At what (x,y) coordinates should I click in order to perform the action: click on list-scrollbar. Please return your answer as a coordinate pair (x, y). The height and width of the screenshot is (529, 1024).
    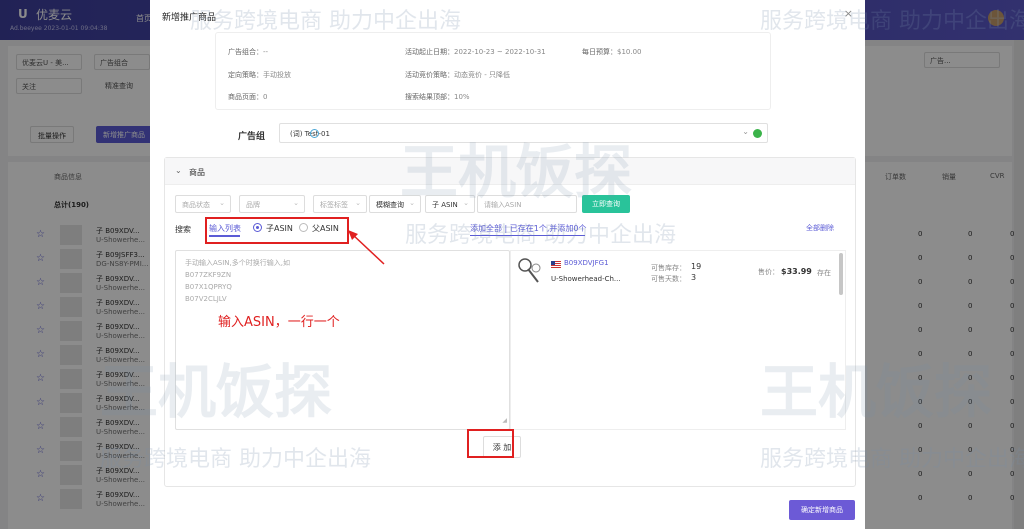
    Looking at the image, I should click on (841, 274).